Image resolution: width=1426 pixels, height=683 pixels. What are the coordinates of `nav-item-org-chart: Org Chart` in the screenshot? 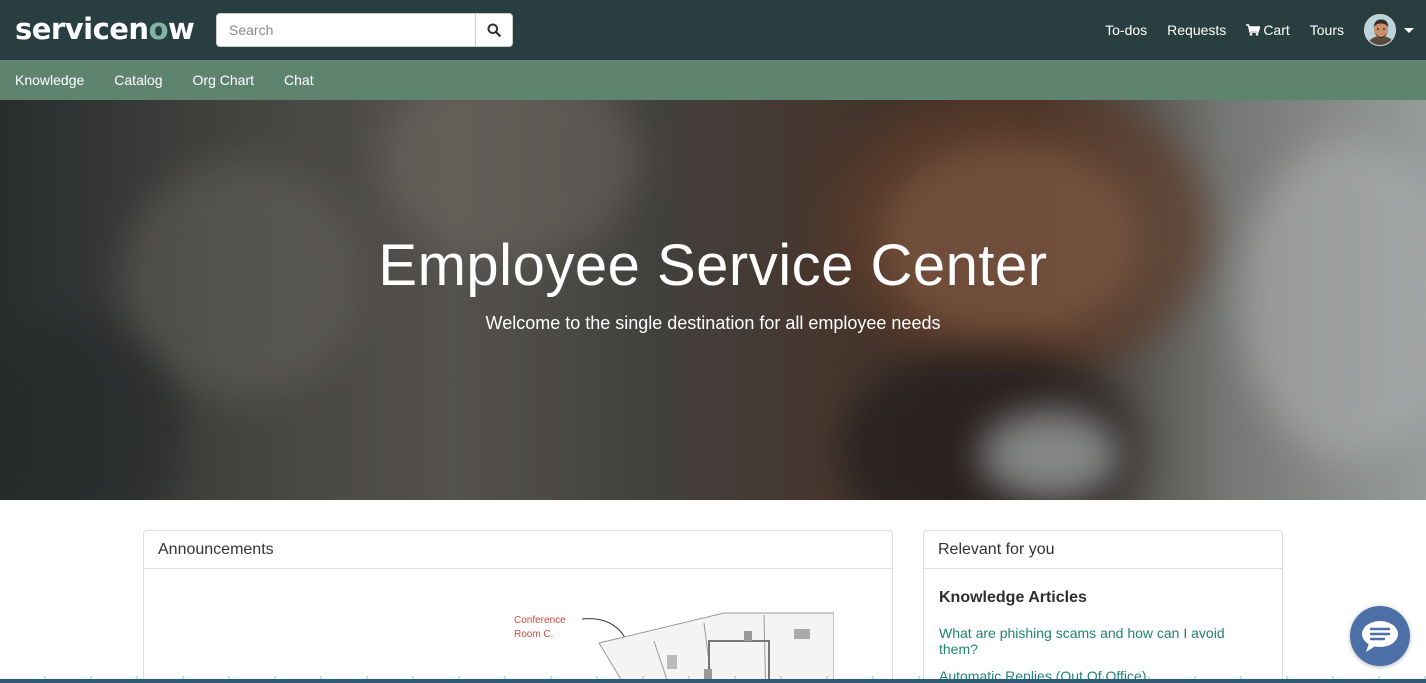 It's located at (223, 80).